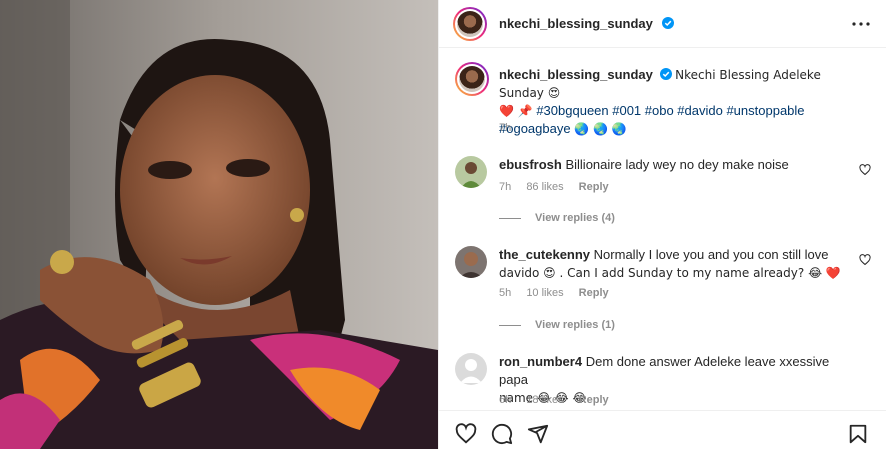  I want to click on comment-username: the_cutekenny, so click(544, 254).